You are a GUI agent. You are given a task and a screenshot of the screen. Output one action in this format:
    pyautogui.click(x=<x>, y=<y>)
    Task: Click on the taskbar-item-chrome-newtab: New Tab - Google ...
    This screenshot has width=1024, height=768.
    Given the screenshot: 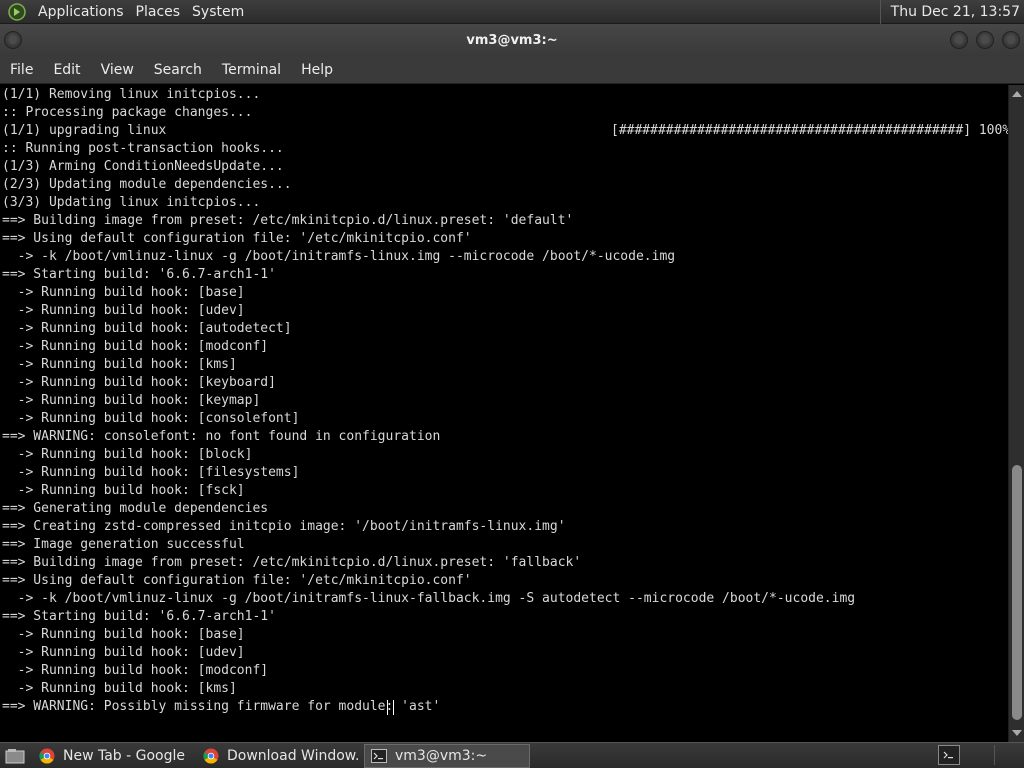 What is the action you would take?
    pyautogui.click(x=112, y=756)
    